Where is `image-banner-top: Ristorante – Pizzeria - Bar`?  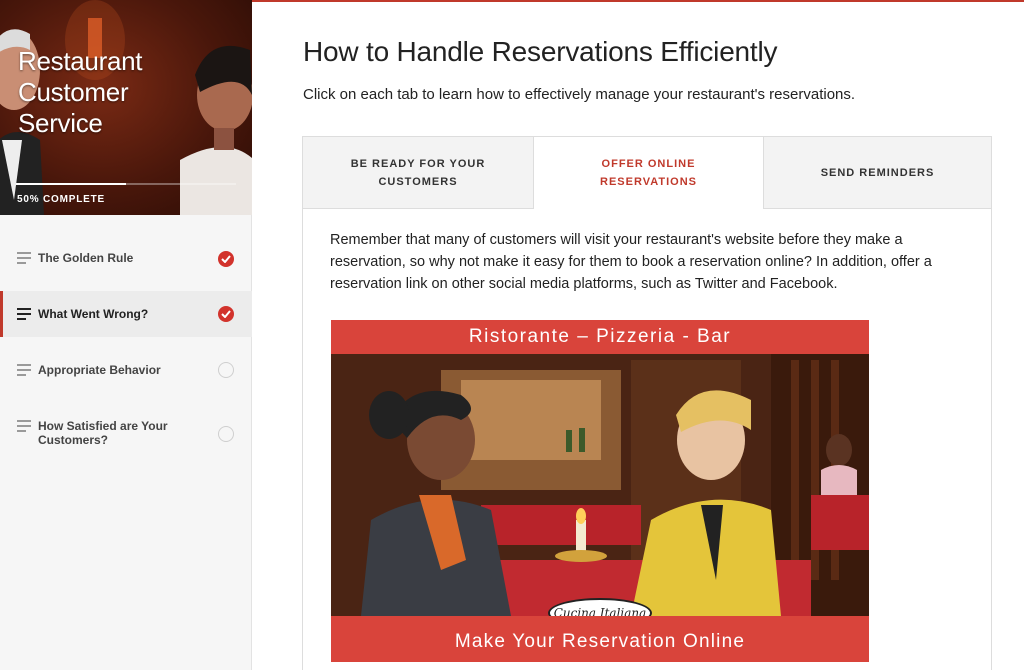
image-banner-top: Ristorante – Pizzeria - Bar is located at coordinates (600, 337).